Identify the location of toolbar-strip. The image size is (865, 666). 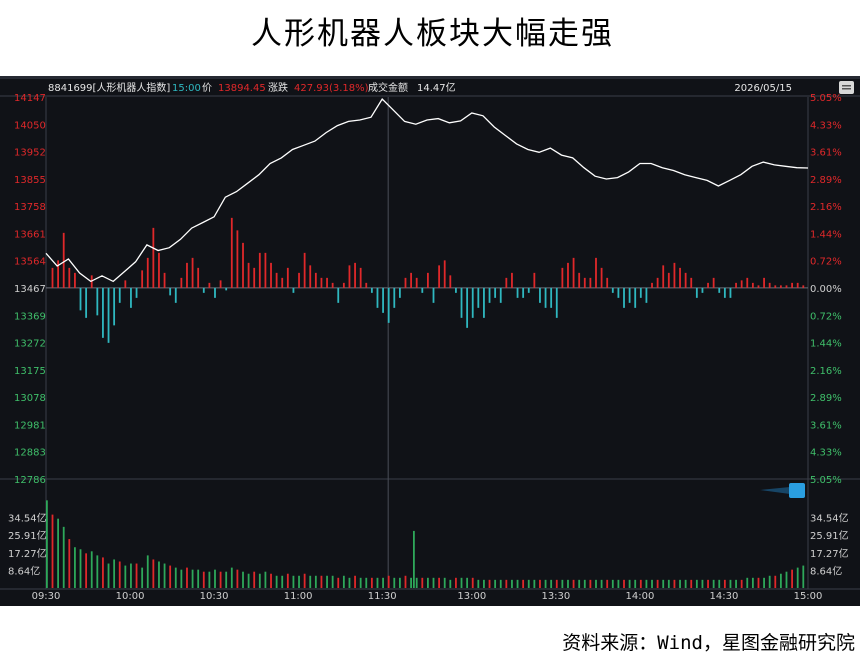
(430, 77).